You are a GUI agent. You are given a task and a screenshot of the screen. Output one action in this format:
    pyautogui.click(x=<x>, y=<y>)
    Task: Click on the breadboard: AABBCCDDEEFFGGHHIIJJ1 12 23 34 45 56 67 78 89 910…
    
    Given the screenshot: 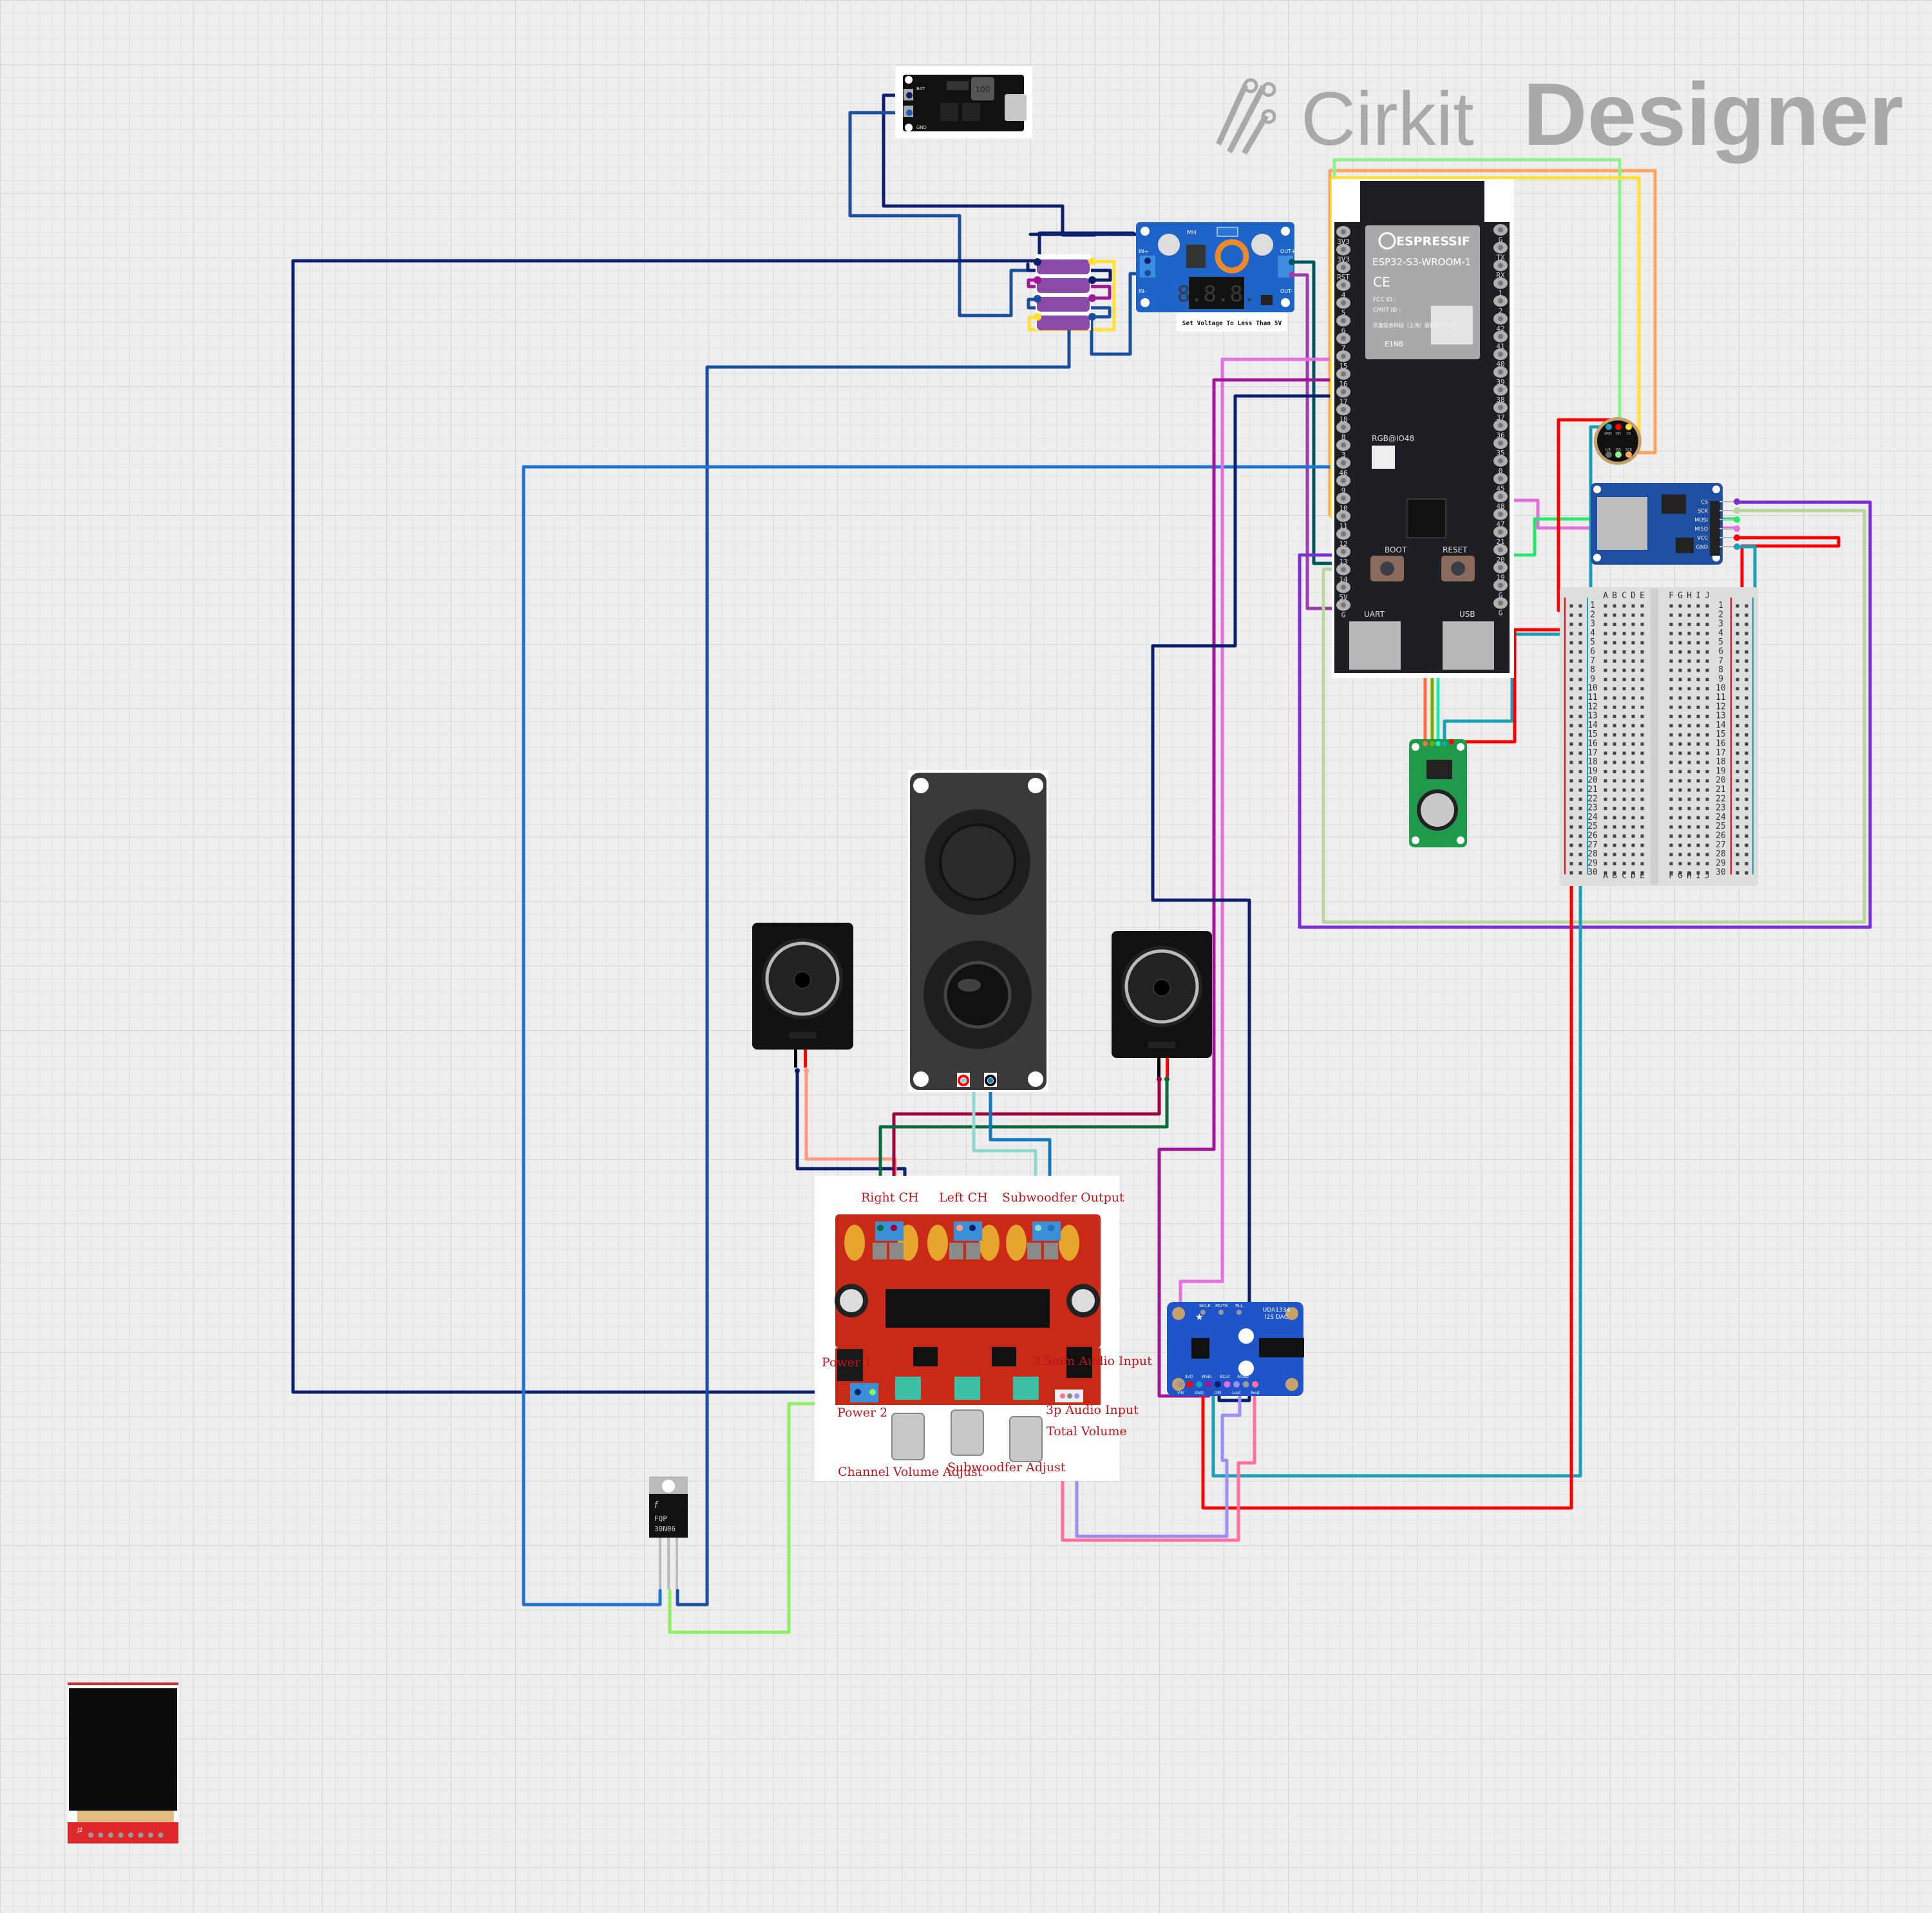 What is the action you would take?
    pyautogui.click(x=1659, y=737)
    